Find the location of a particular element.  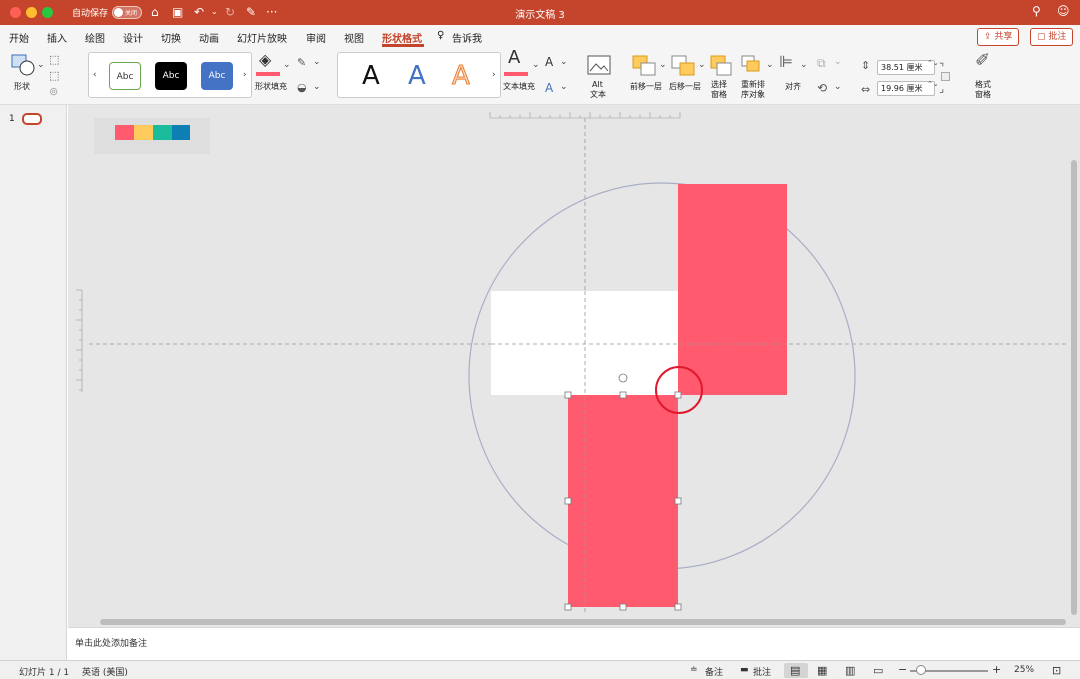

slide-sorter-icon: ▦ is located at coordinates (822, 670).